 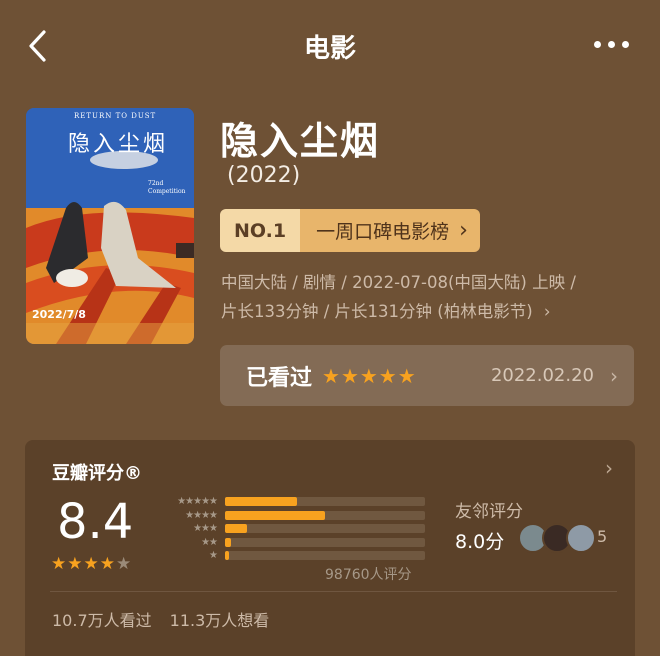 I want to click on watch-stats: 10.7万人看过 11.3万人想看, so click(x=160, y=619).